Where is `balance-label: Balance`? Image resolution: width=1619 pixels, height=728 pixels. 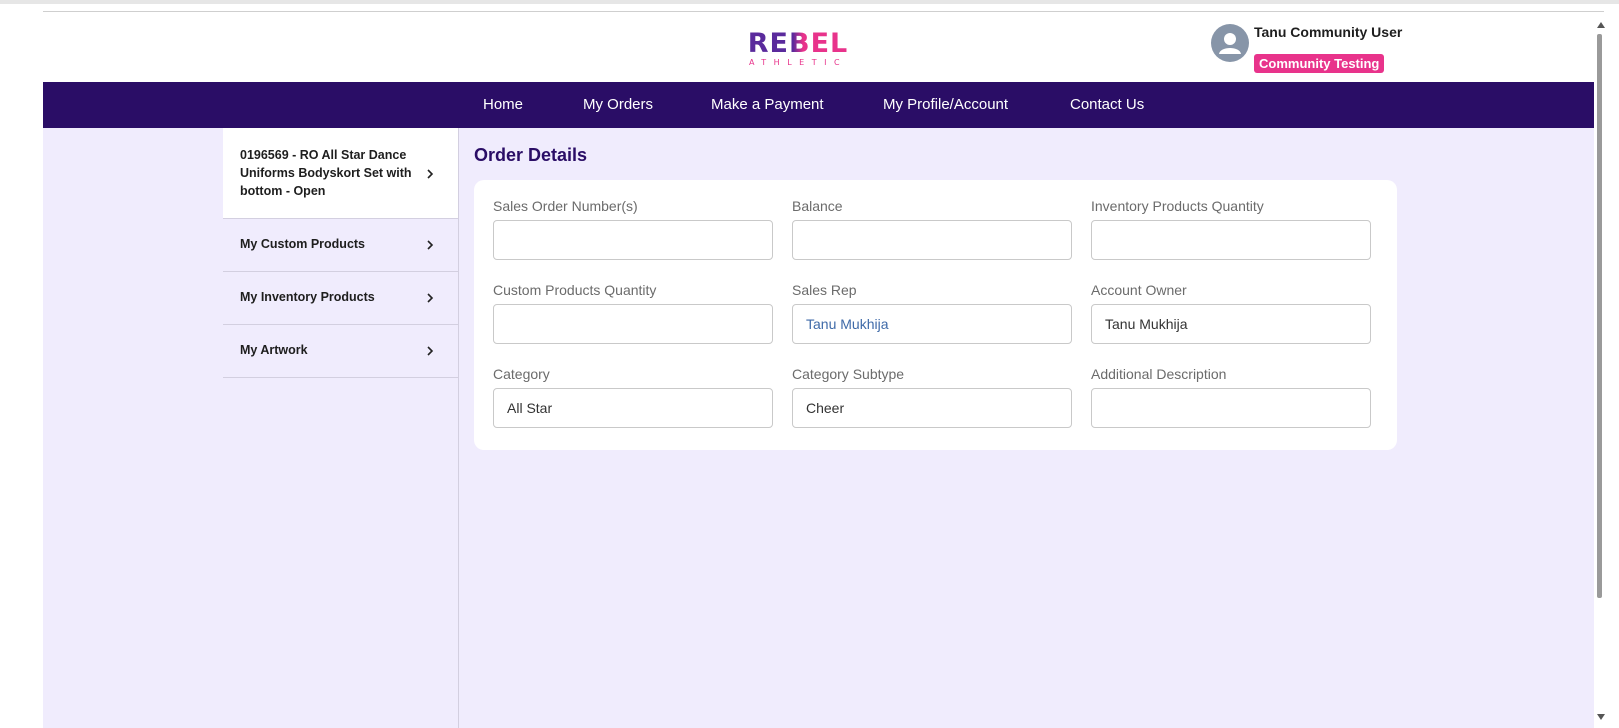 balance-label: Balance is located at coordinates (817, 206).